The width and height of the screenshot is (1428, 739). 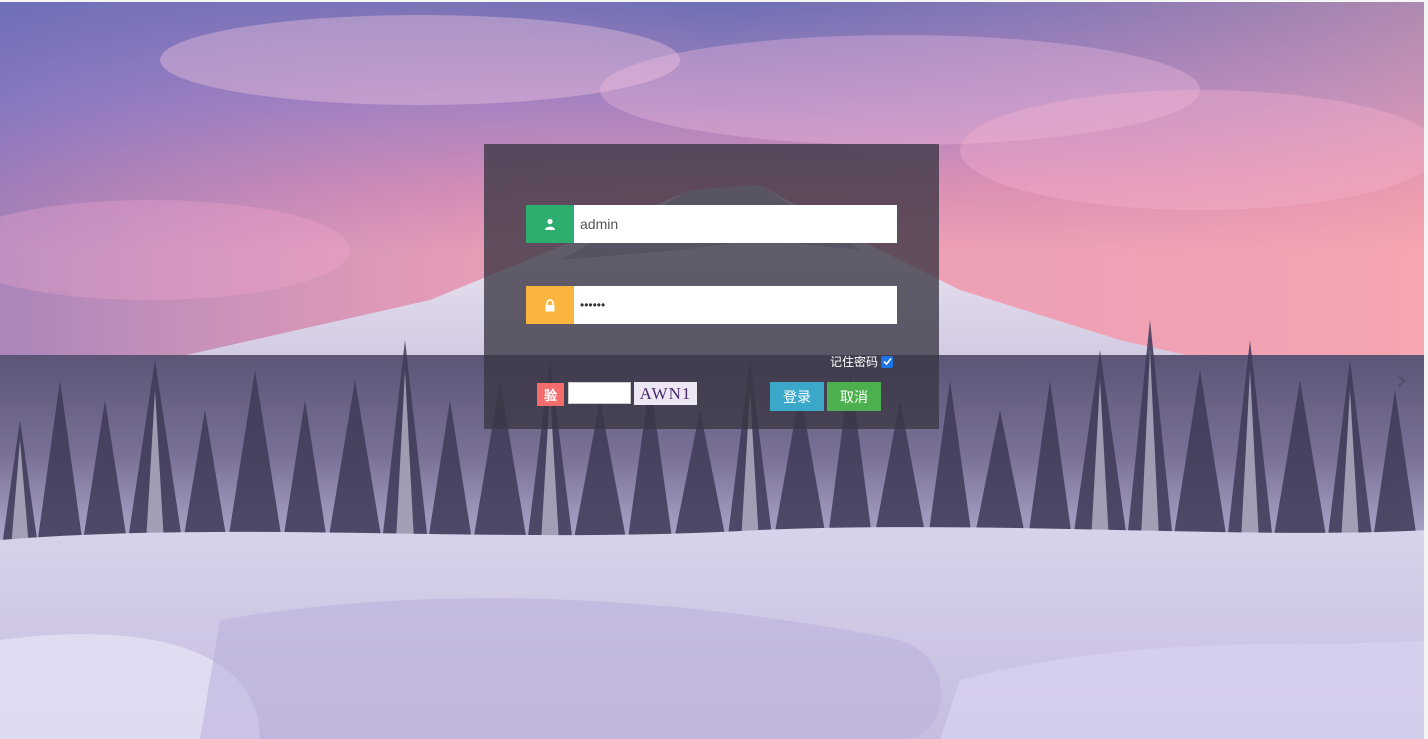 I want to click on captcha-badge: 验, so click(x=550, y=394).